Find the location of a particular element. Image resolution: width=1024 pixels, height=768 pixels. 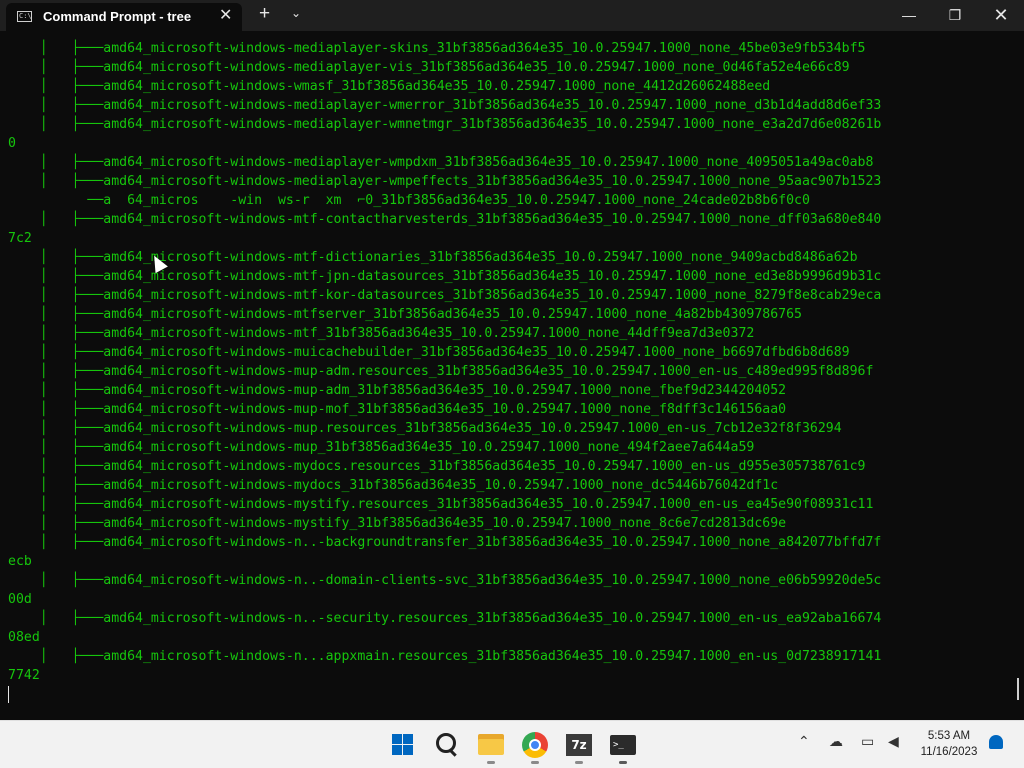

volume-icon: ◀ is located at coordinates (893, 741).